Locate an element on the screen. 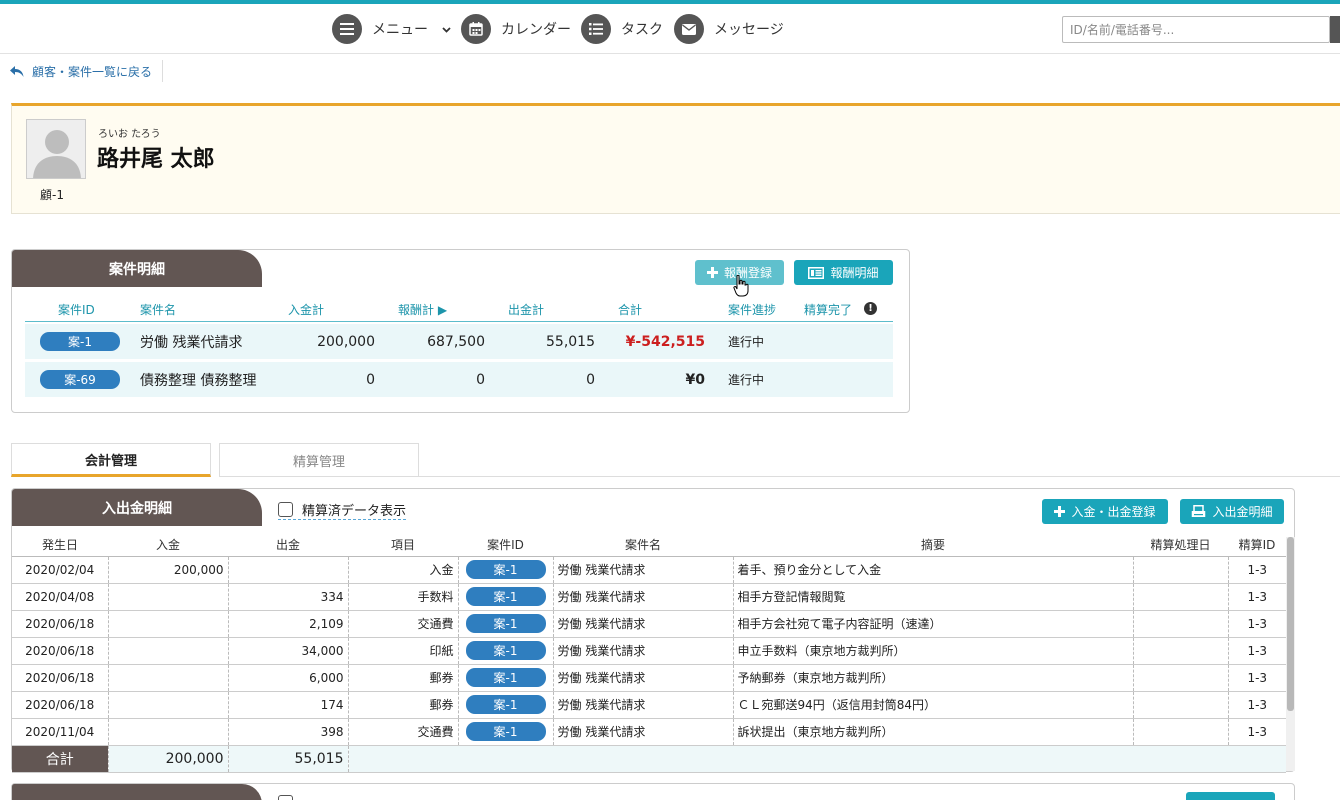  tab-accounting: 会計管理 is located at coordinates (111, 460).